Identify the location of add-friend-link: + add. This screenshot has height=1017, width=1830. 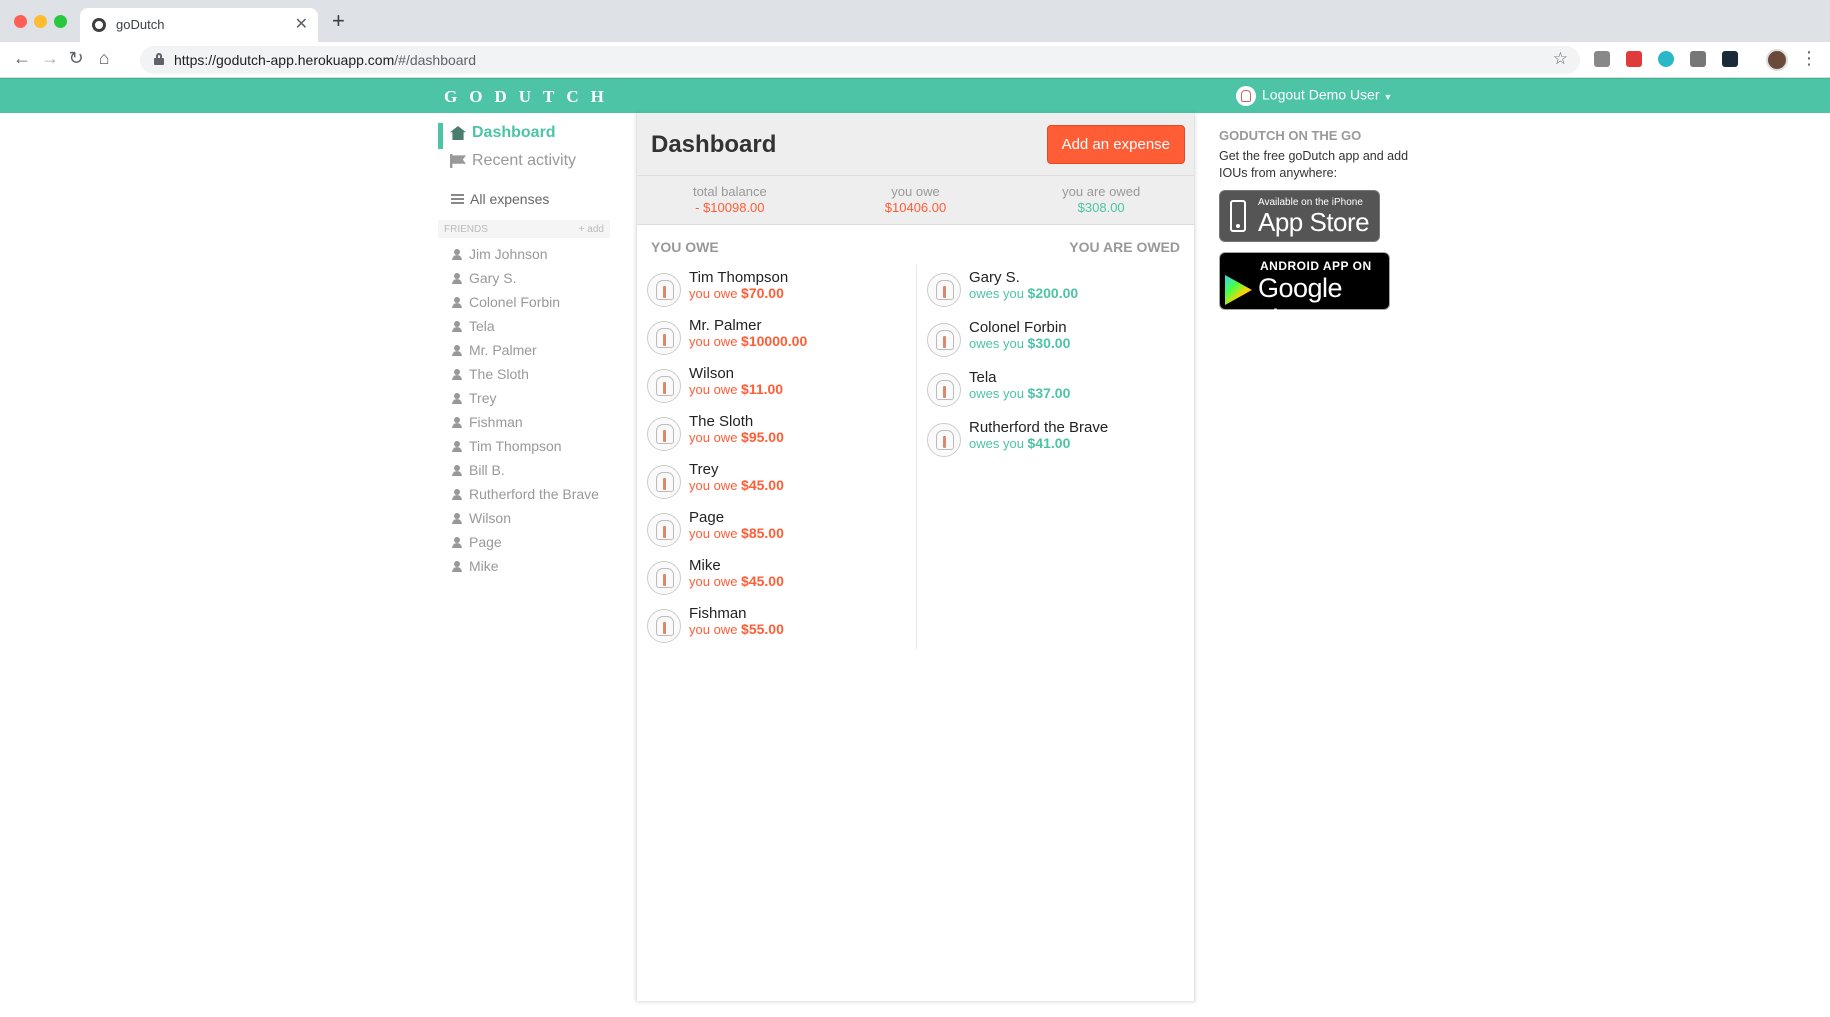
(591, 229).